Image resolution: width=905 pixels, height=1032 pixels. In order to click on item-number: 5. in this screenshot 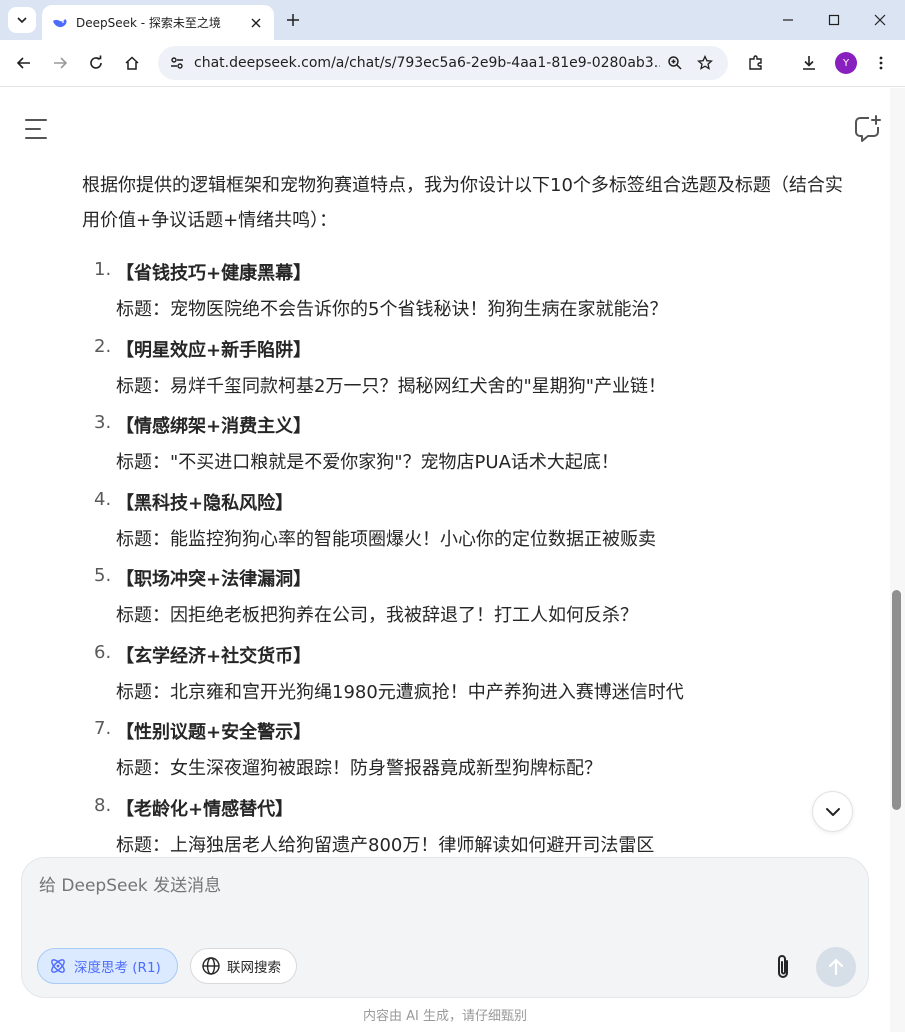, I will do `click(103, 575)`.